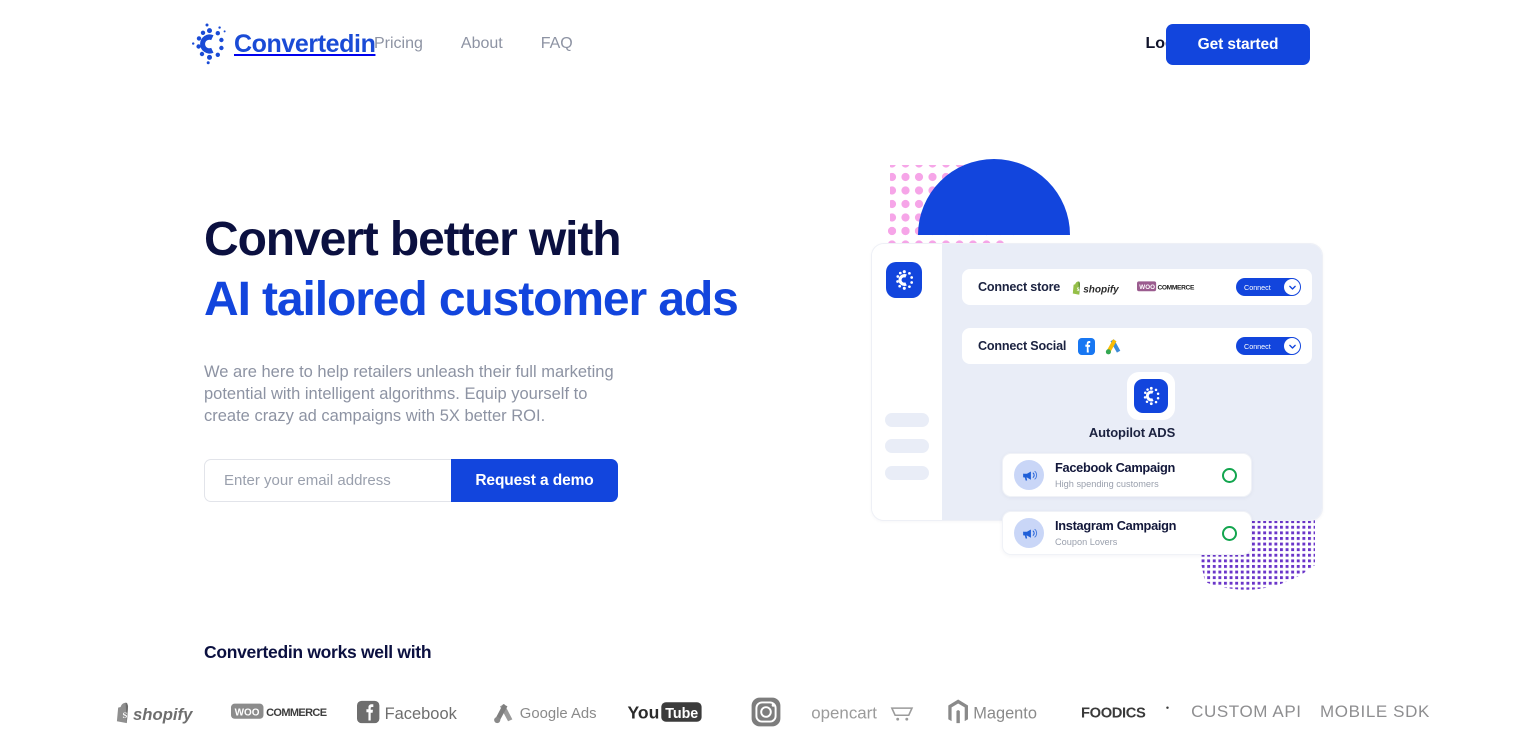  I want to click on partner-mobile-sdk: MOBILE SDK, so click(1375, 712).